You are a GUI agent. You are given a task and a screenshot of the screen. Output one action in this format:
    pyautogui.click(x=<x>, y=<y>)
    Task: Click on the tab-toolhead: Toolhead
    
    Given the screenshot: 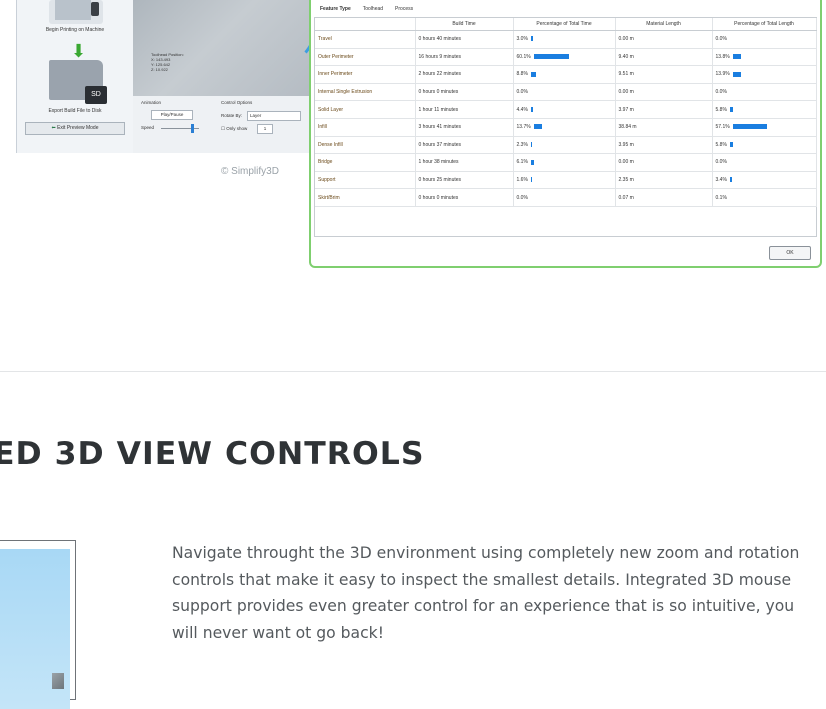 What is the action you would take?
    pyautogui.click(x=373, y=9)
    